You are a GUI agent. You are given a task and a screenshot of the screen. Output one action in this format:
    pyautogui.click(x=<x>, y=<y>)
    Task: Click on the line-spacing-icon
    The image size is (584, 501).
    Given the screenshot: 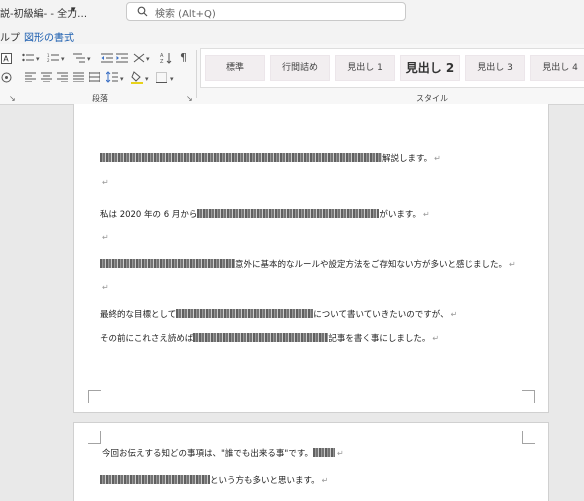 What is the action you would take?
    pyautogui.click(x=112, y=77)
    